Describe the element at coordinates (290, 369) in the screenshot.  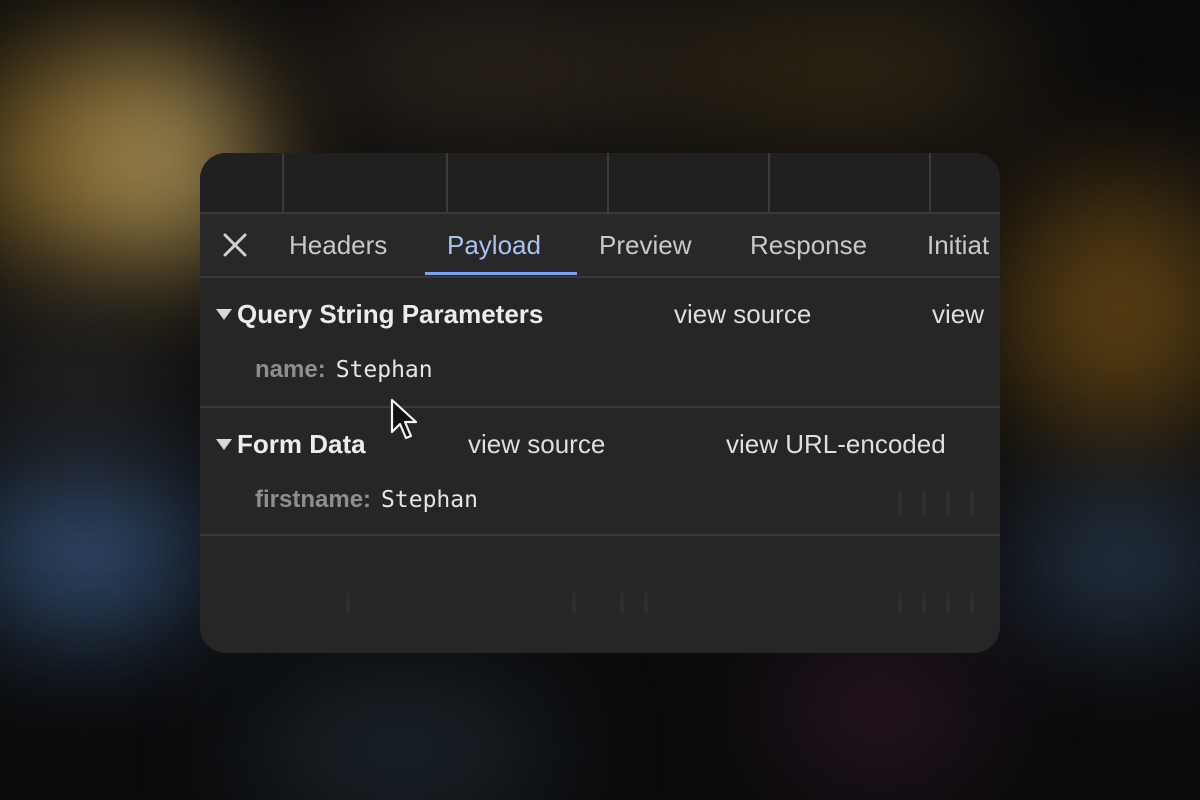
I see `param-key: name:` at that location.